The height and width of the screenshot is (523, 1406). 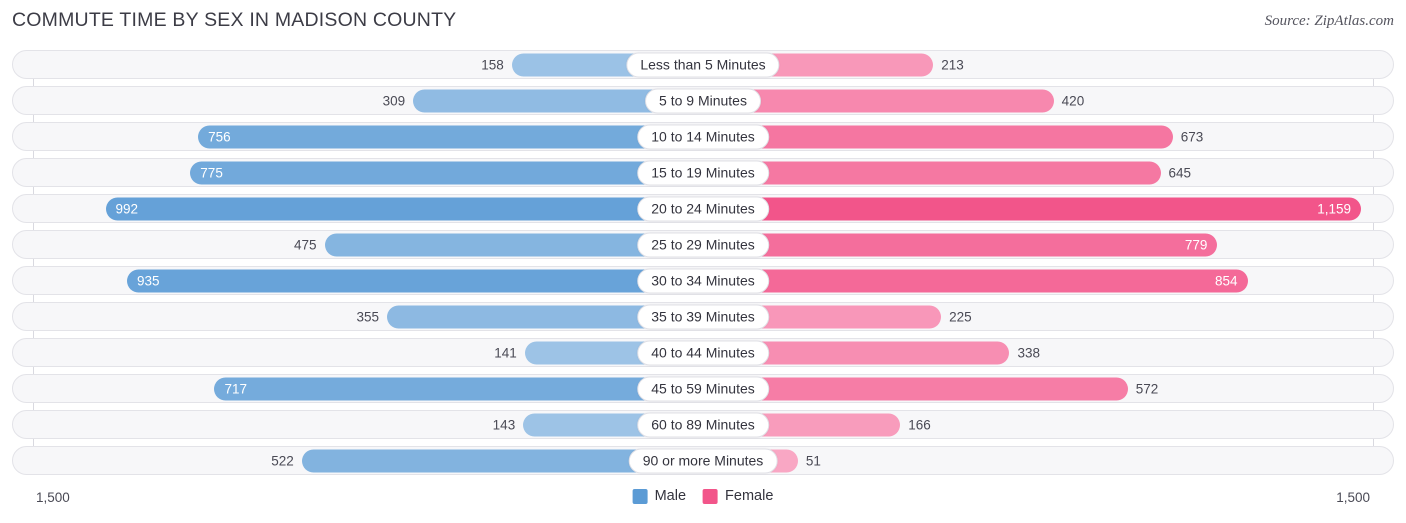 What do you see at coordinates (211, 172) in the screenshot?
I see `value-label-male: 775` at bounding box center [211, 172].